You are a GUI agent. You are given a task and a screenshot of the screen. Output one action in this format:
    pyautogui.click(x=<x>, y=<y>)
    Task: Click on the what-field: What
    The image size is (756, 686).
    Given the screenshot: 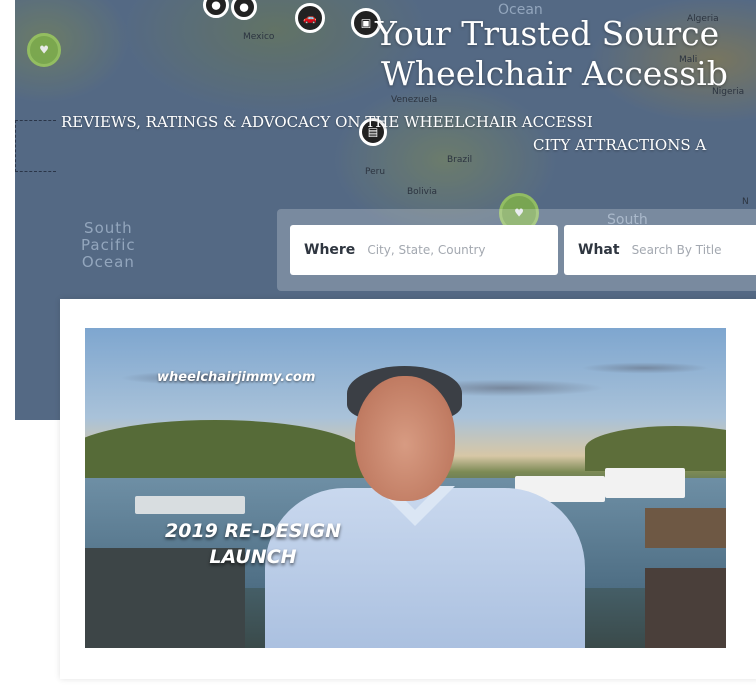 What is the action you would take?
    pyautogui.click(x=660, y=250)
    